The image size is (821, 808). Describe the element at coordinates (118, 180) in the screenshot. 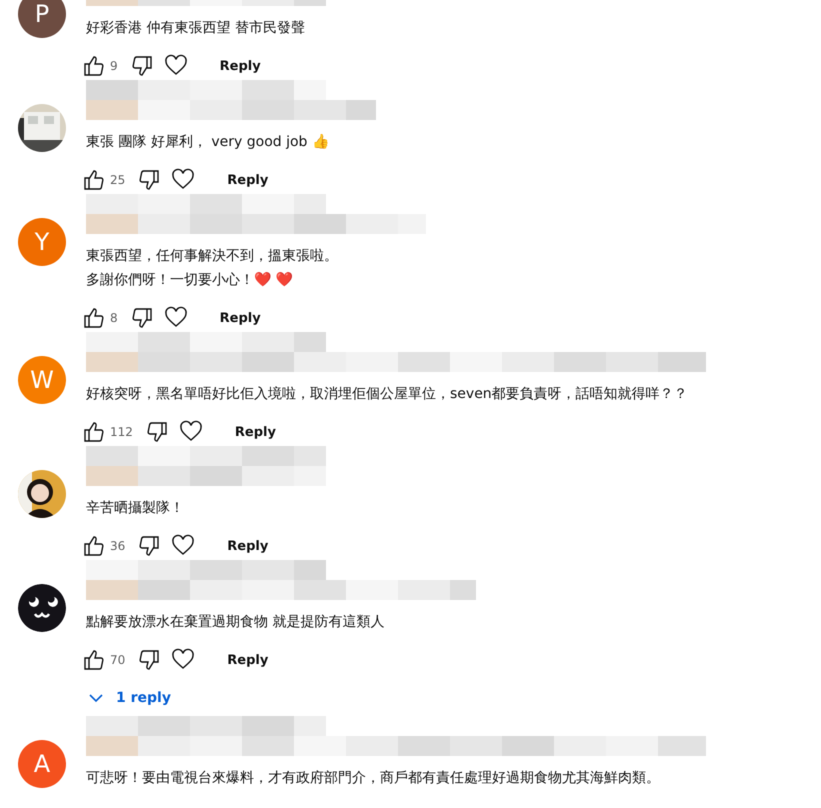

I see `like-count: 25` at that location.